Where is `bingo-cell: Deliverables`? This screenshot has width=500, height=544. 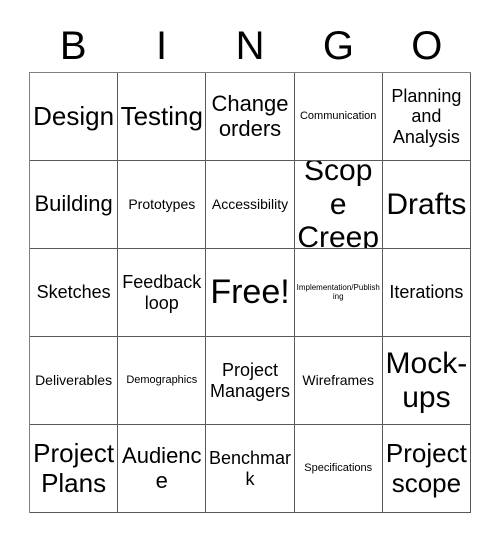
bingo-cell: Deliverables is located at coordinates (74, 381).